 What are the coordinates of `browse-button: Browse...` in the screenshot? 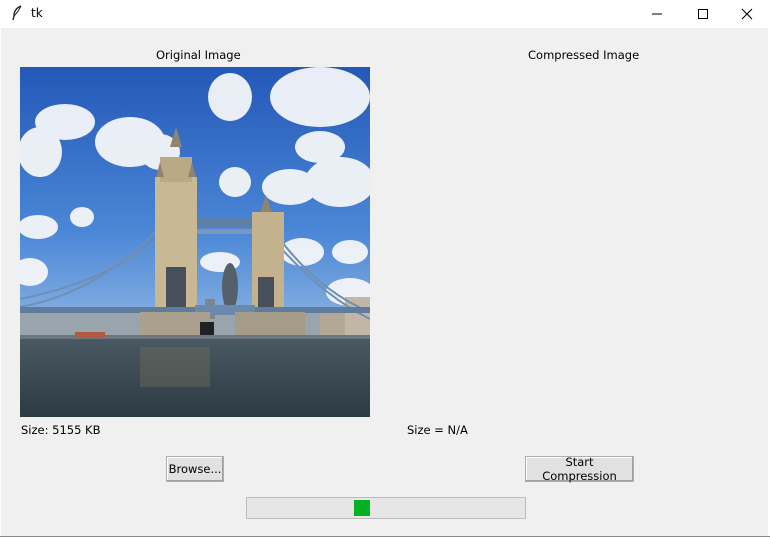 It's located at (195, 469).